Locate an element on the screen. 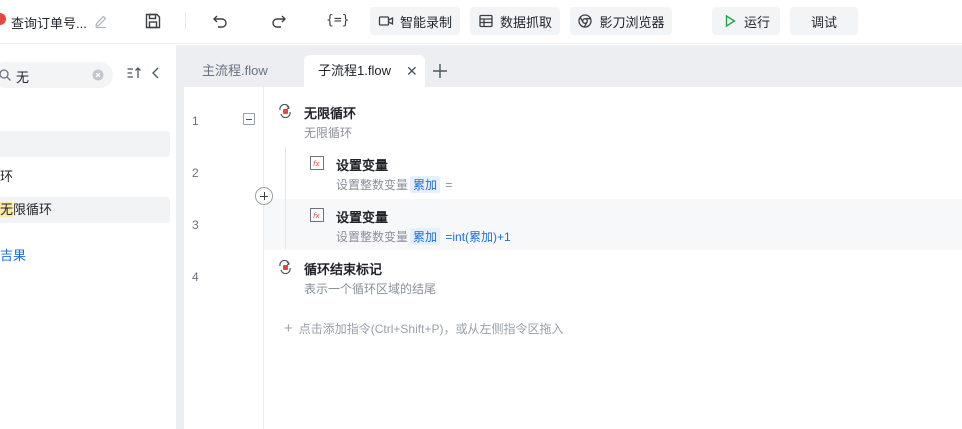  tab-subflow-1: 子流程1.flow ✕ is located at coordinates (364, 71).